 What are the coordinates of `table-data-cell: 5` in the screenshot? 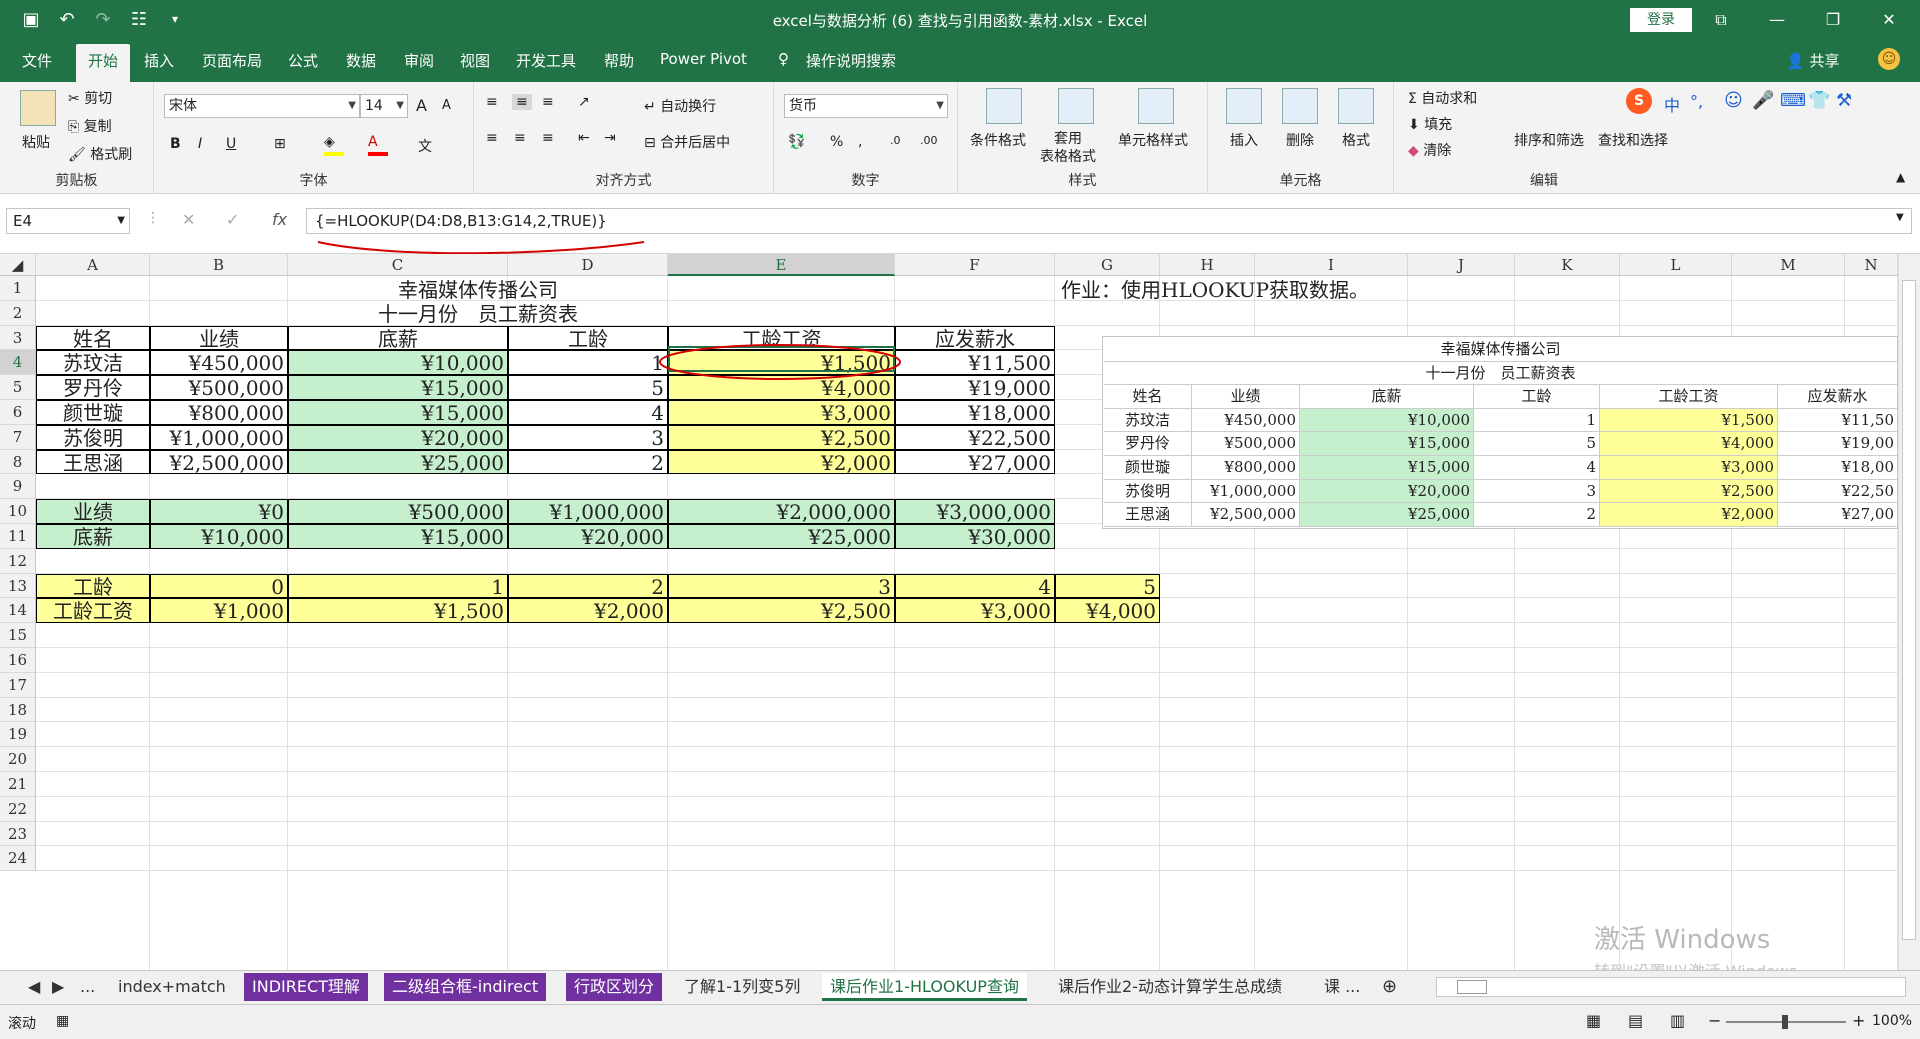 It's located at (588, 387).